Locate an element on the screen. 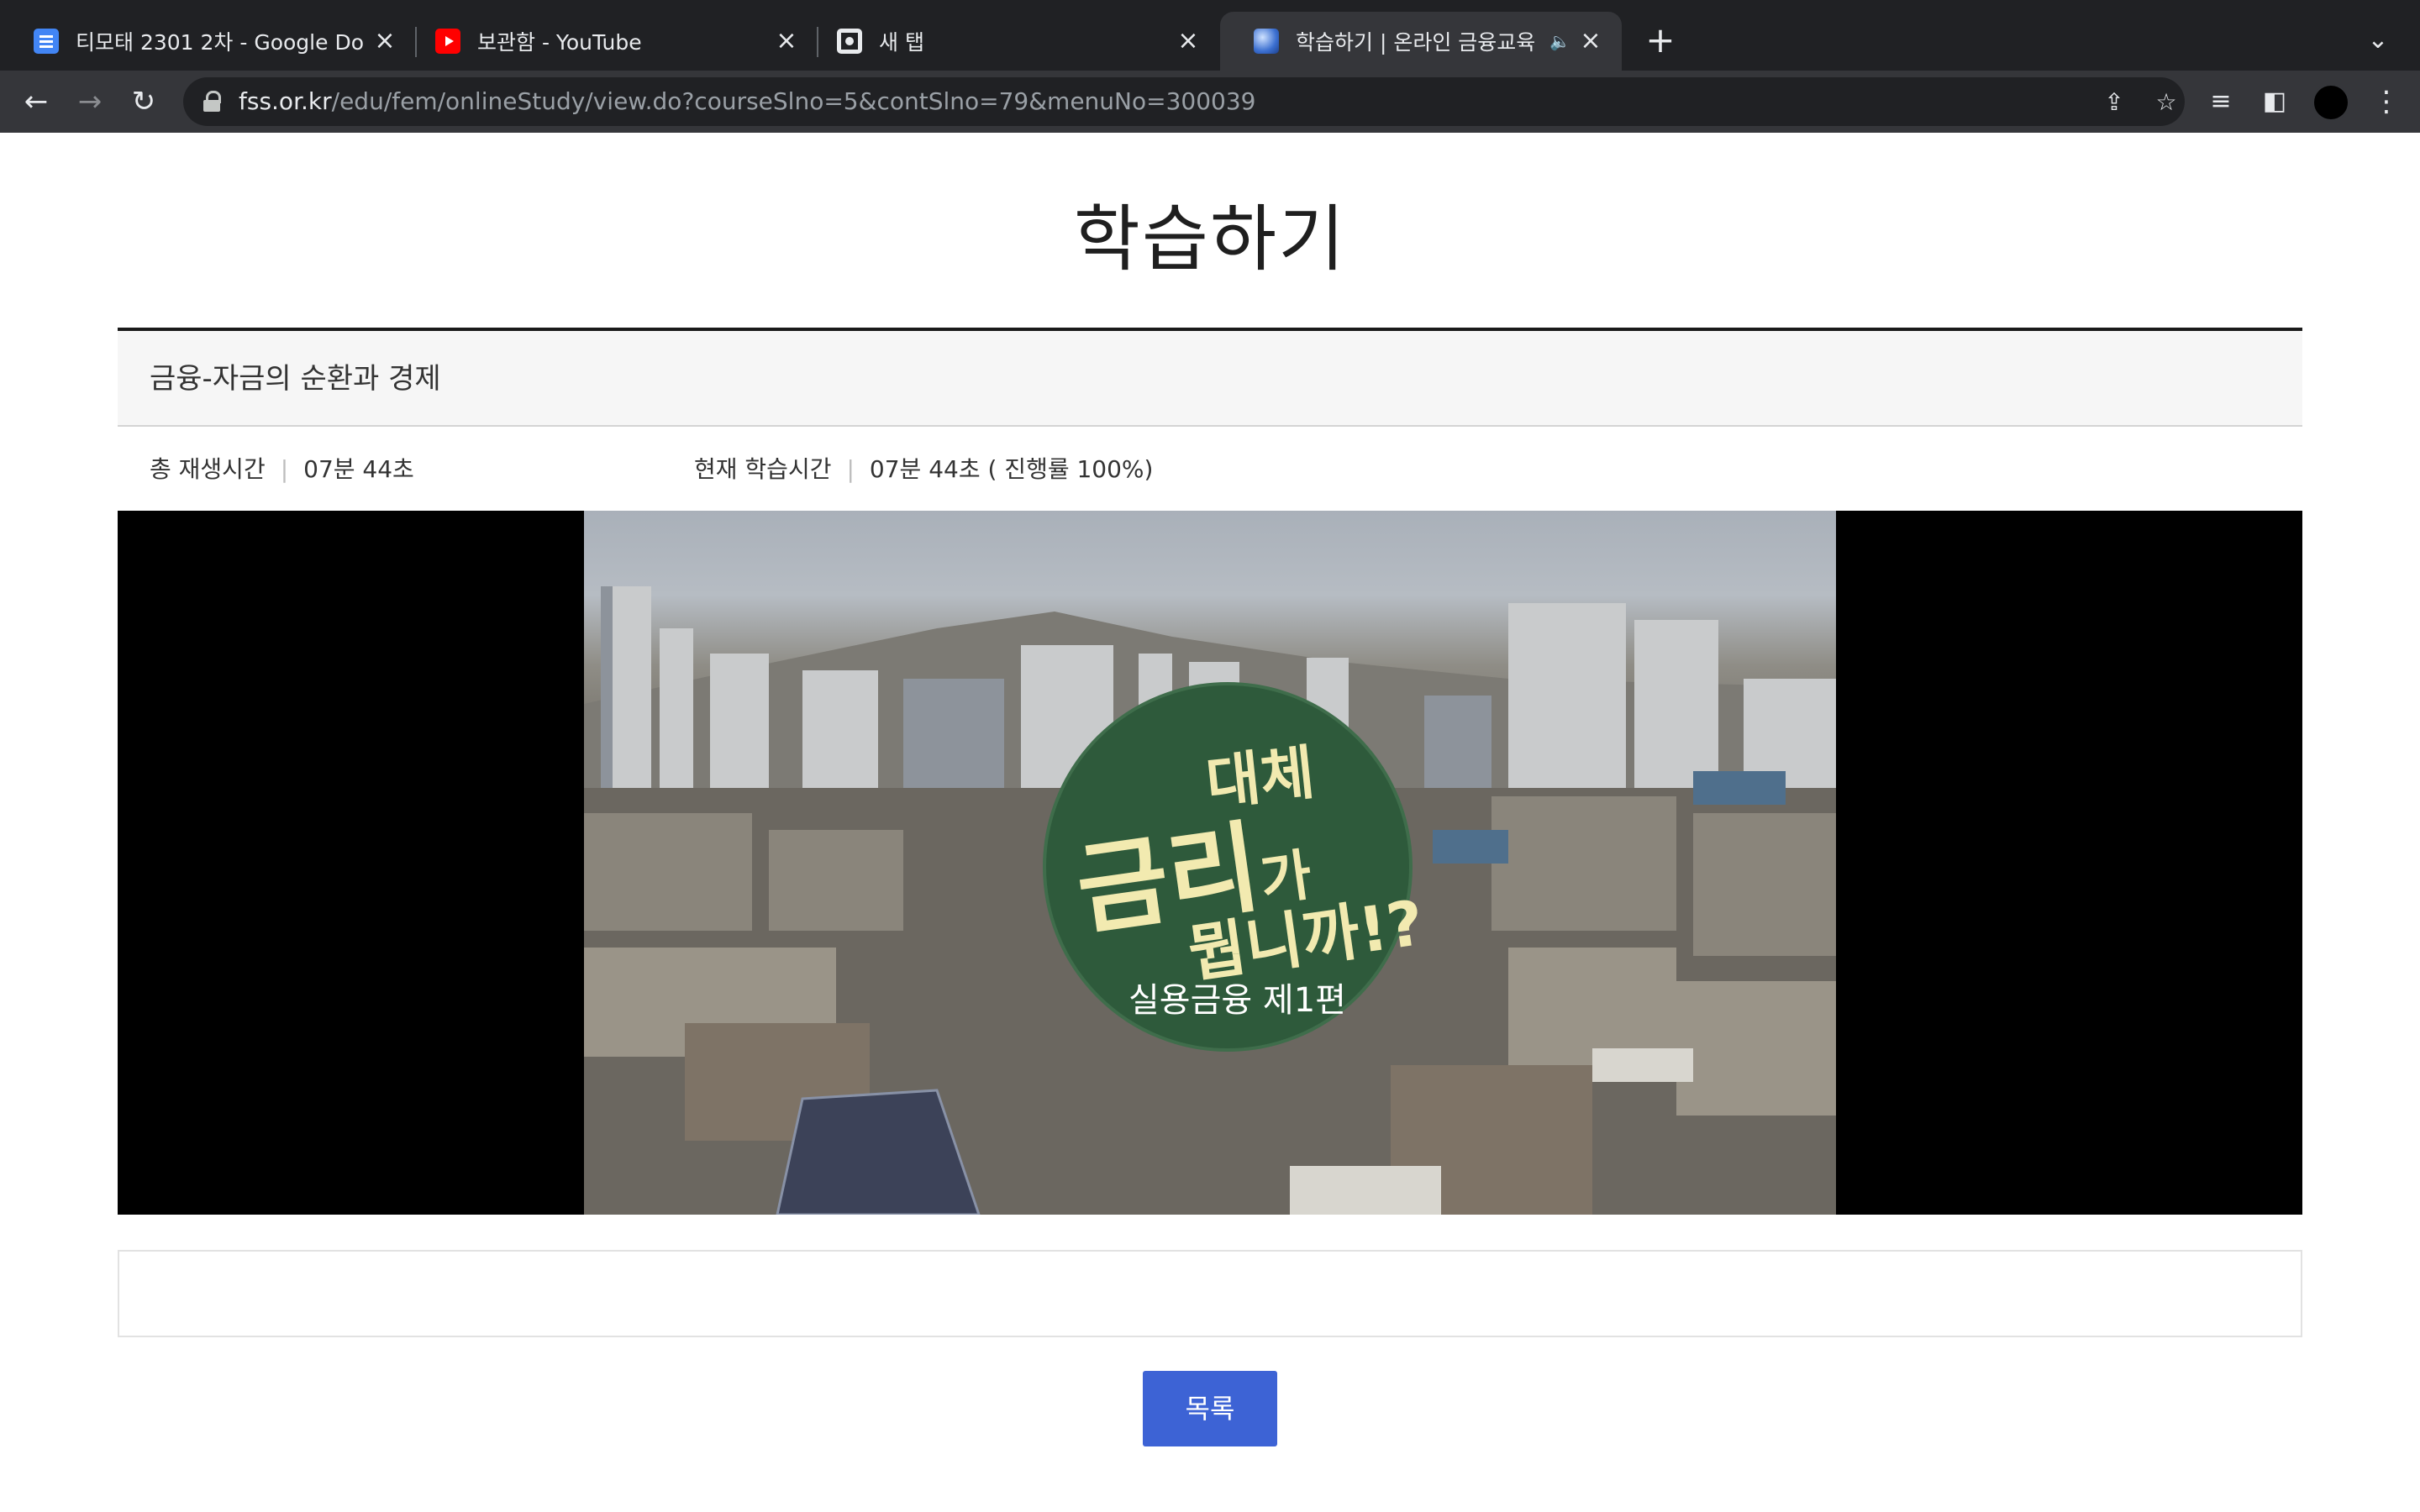 This screenshot has height=1512, width=2420. tab-study-active: 학습하기 | 온라인 금융교육 | 금 🔈 × is located at coordinates (1421, 41).